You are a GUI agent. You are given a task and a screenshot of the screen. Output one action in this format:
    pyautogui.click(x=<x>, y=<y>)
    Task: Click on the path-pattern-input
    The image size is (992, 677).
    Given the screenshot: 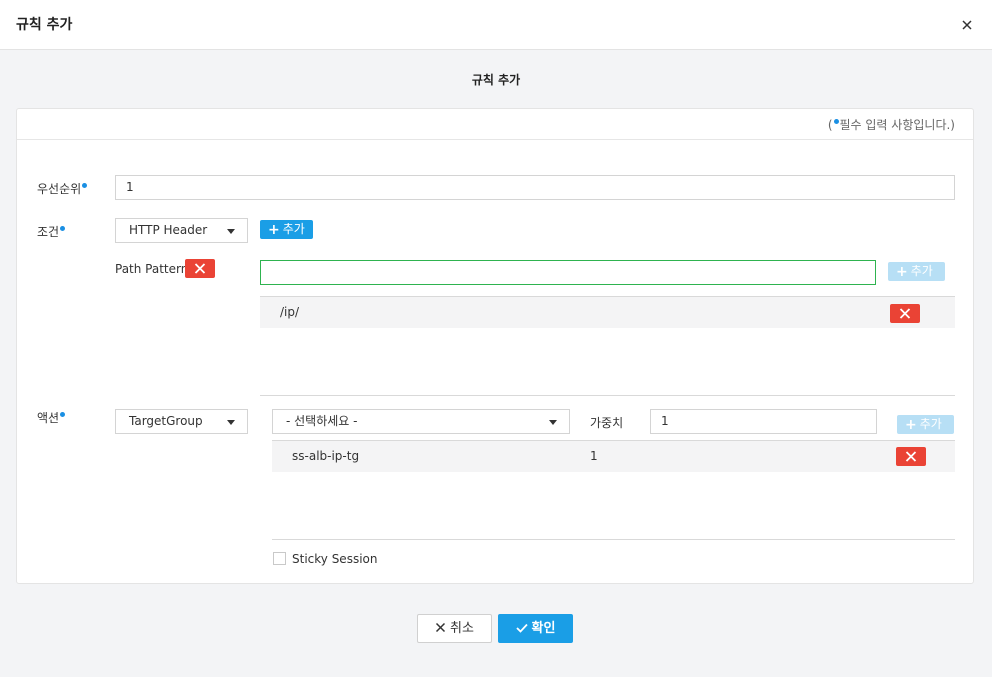 What is the action you would take?
    pyautogui.click(x=568, y=272)
    